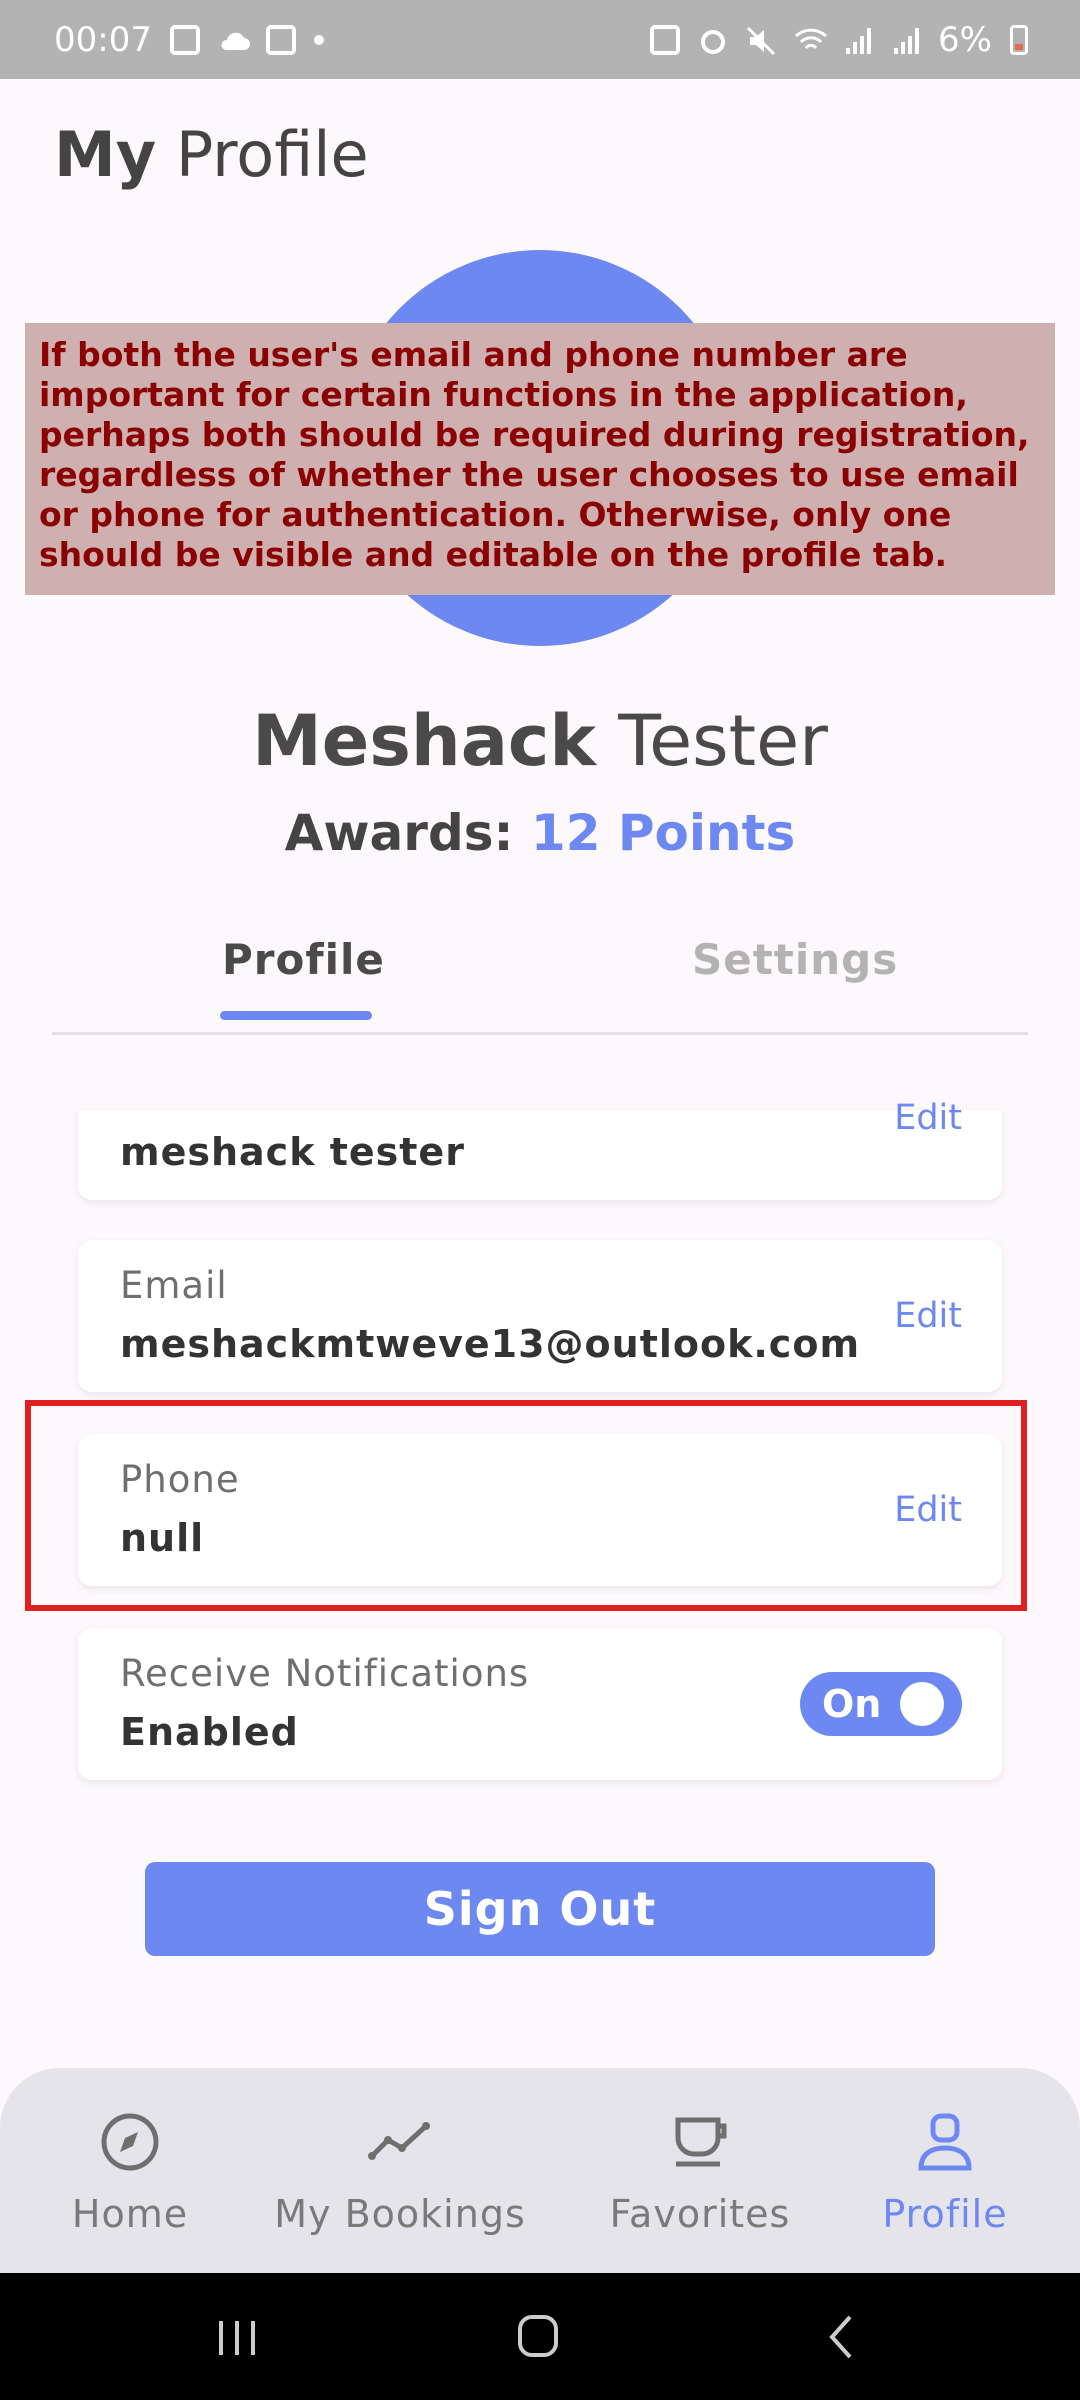 This screenshot has height=2400, width=1080. What do you see at coordinates (928, 1316) in the screenshot?
I see `email-edit-link: Edit` at bounding box center [928, 1316].